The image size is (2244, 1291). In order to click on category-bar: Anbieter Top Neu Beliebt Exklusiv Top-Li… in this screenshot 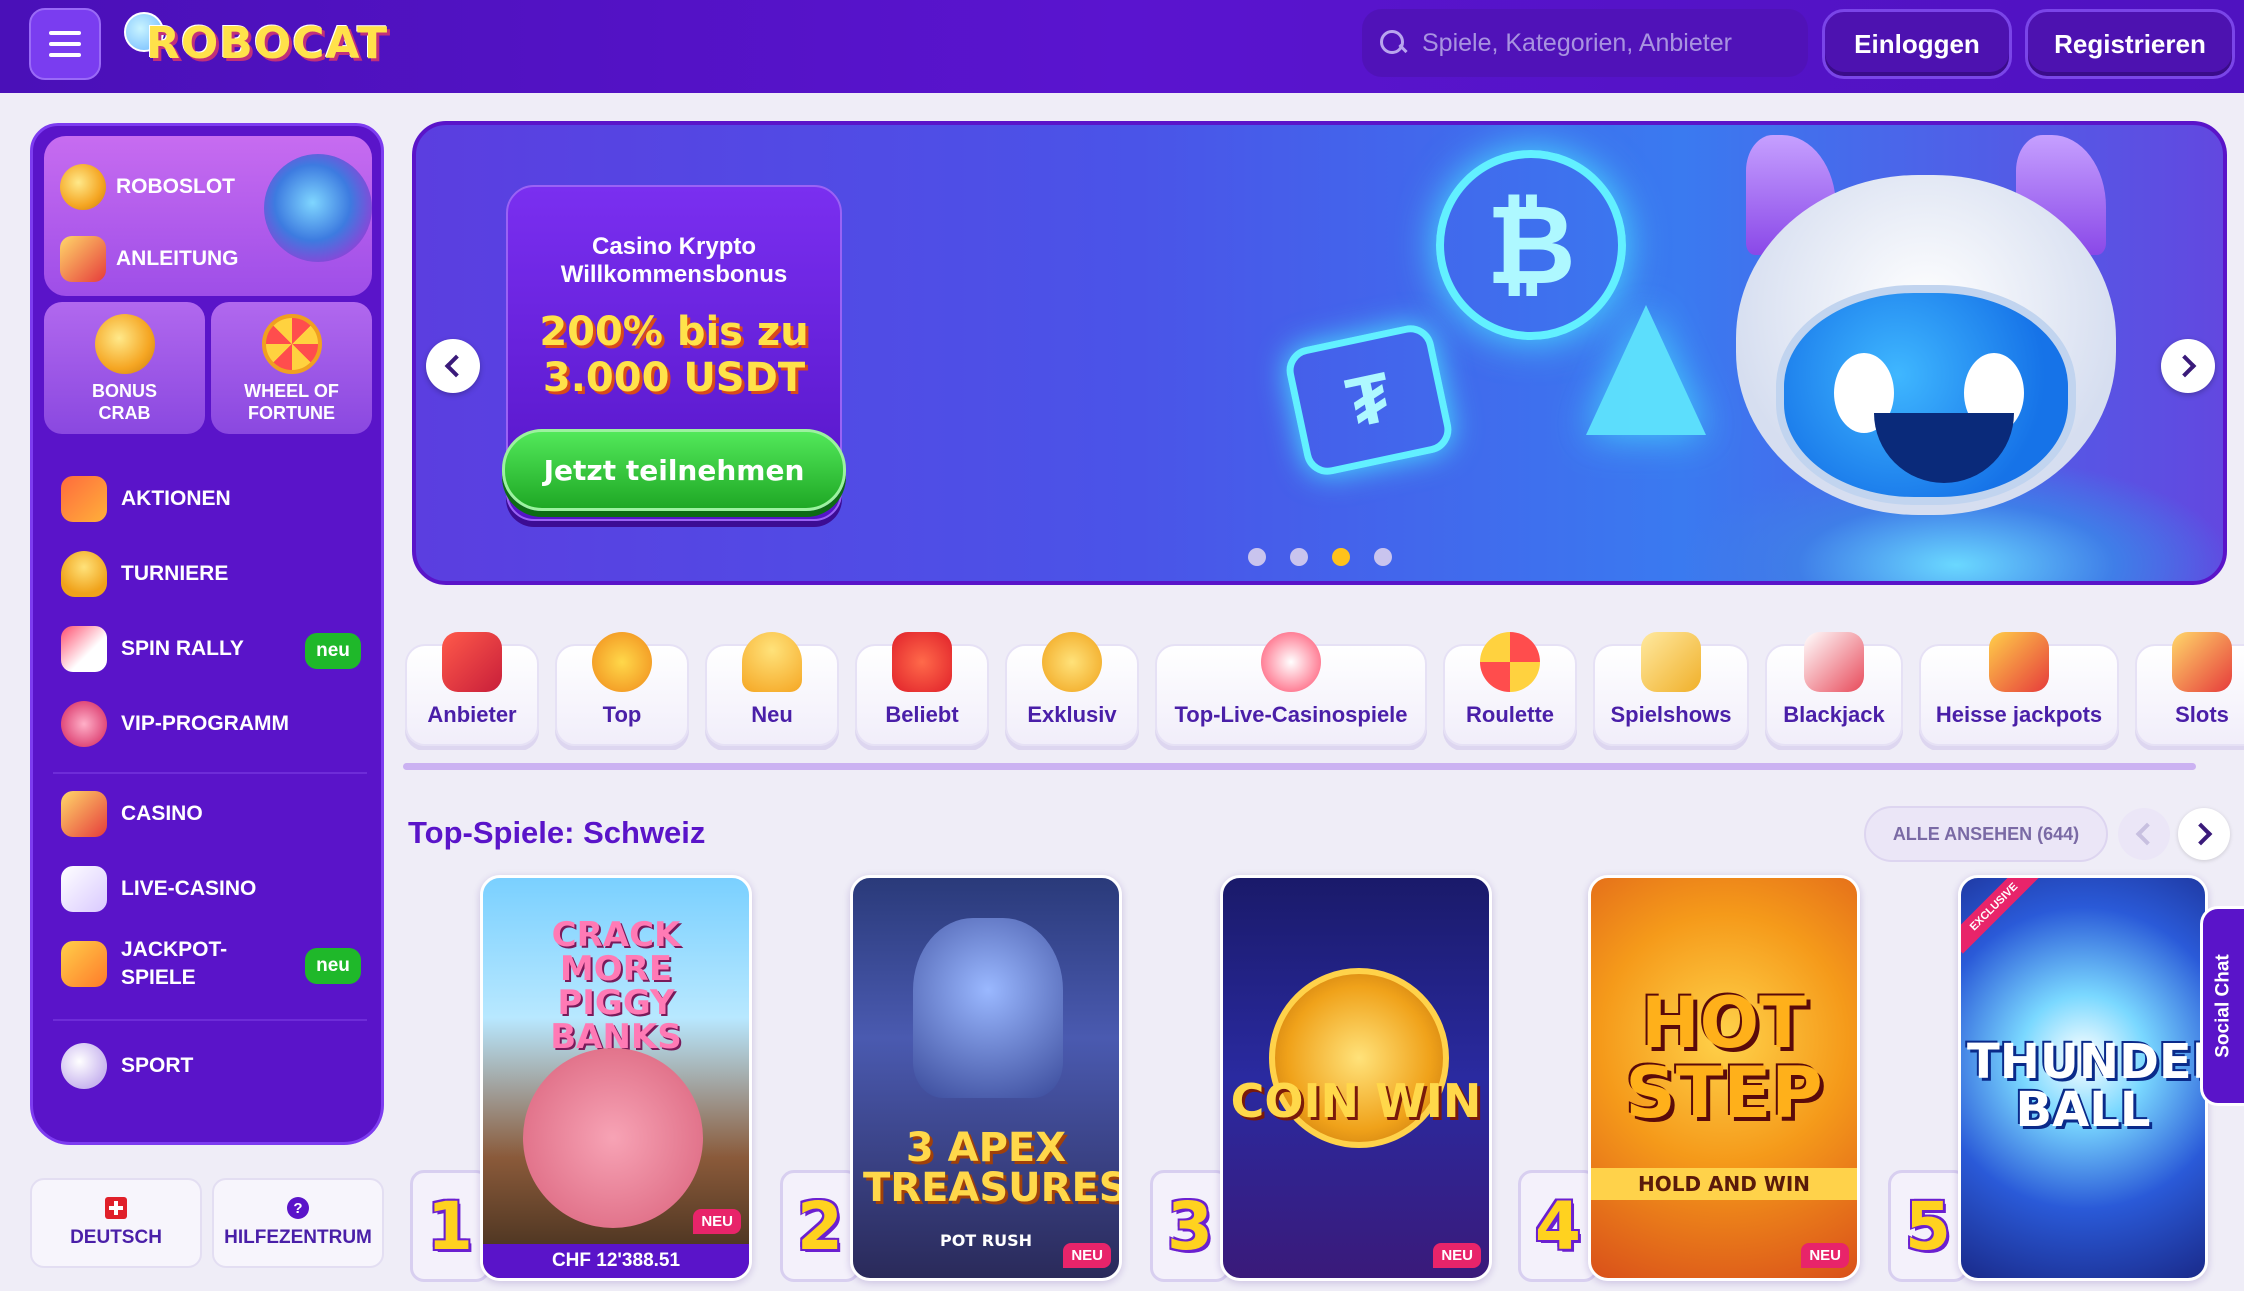, I will do `click(1324, 685)`.